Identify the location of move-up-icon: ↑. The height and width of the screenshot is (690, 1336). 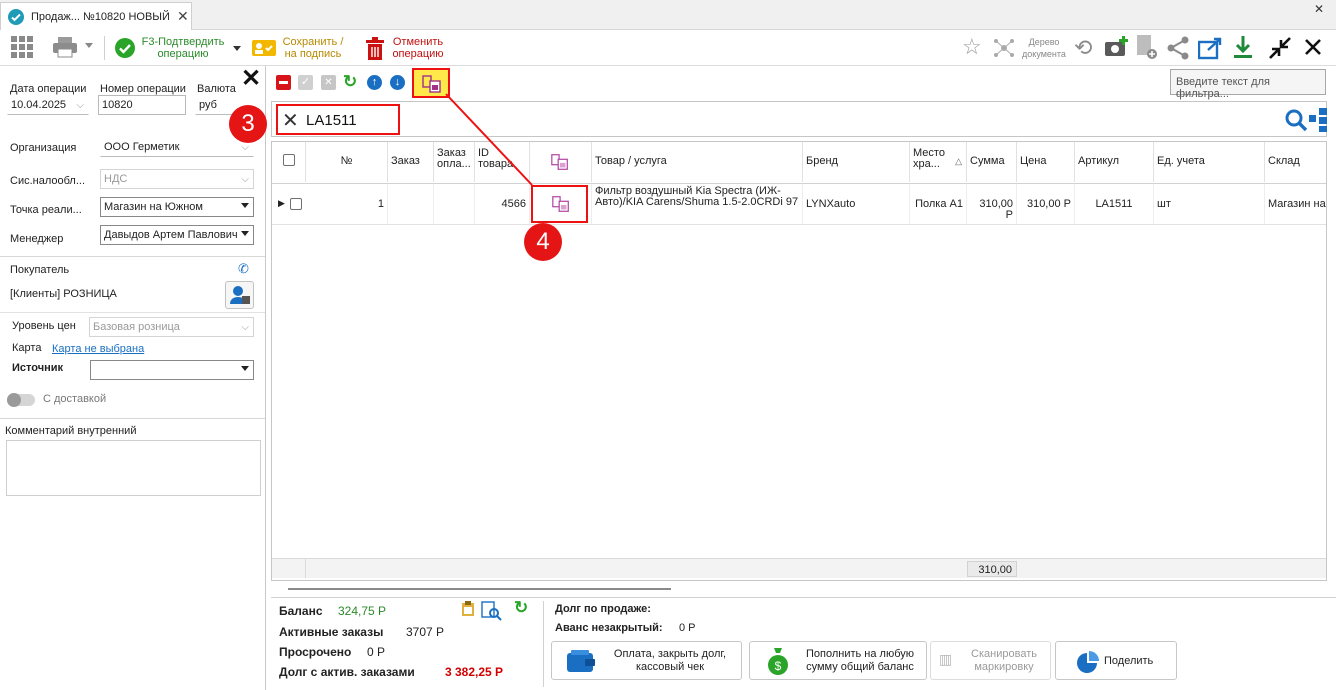
(374, 82).